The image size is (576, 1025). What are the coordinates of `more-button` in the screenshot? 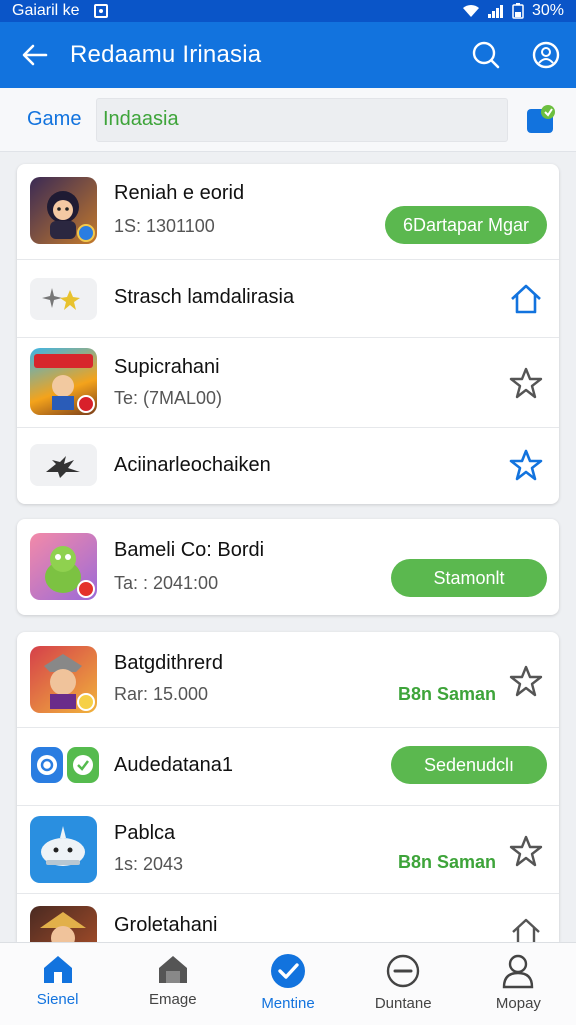 It's located at (526, 927).